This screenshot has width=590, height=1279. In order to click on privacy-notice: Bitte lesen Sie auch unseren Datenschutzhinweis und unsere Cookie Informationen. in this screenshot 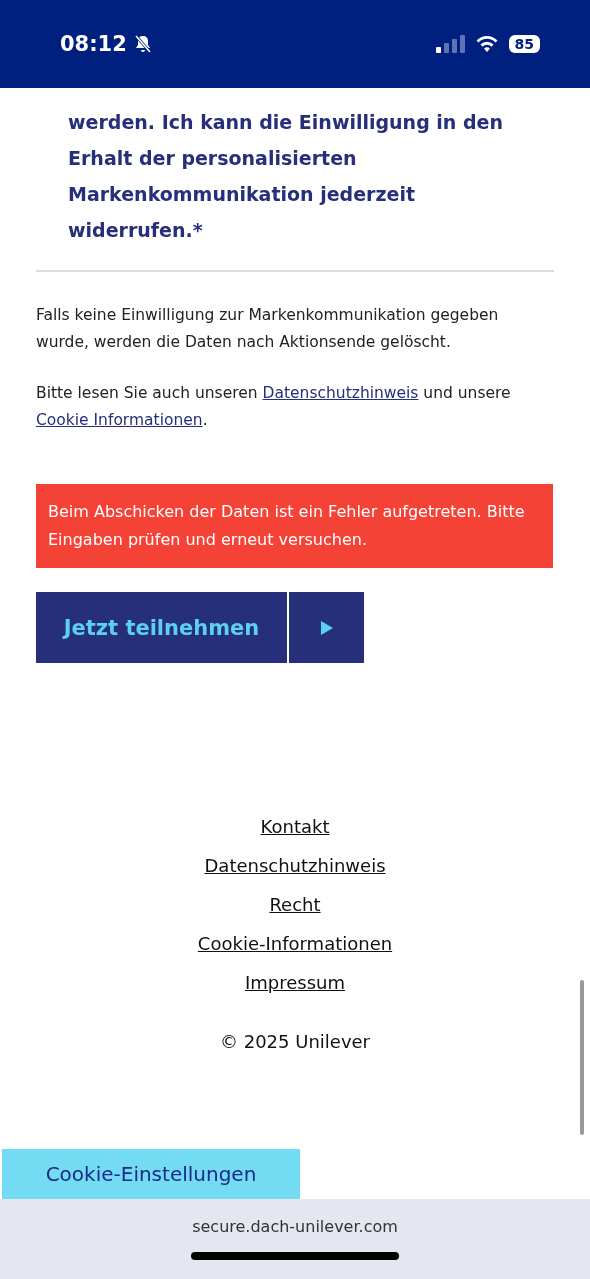, I will do `click(274, 407)`.